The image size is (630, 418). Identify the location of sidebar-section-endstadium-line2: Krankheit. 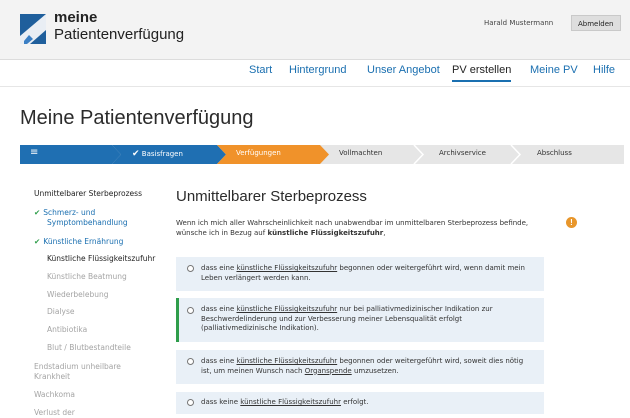
(52, 376).